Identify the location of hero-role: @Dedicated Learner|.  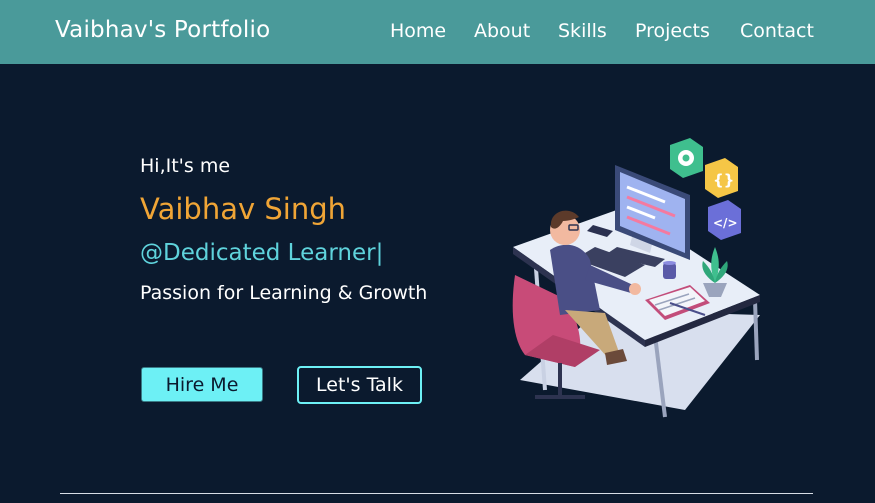
(261, 253).